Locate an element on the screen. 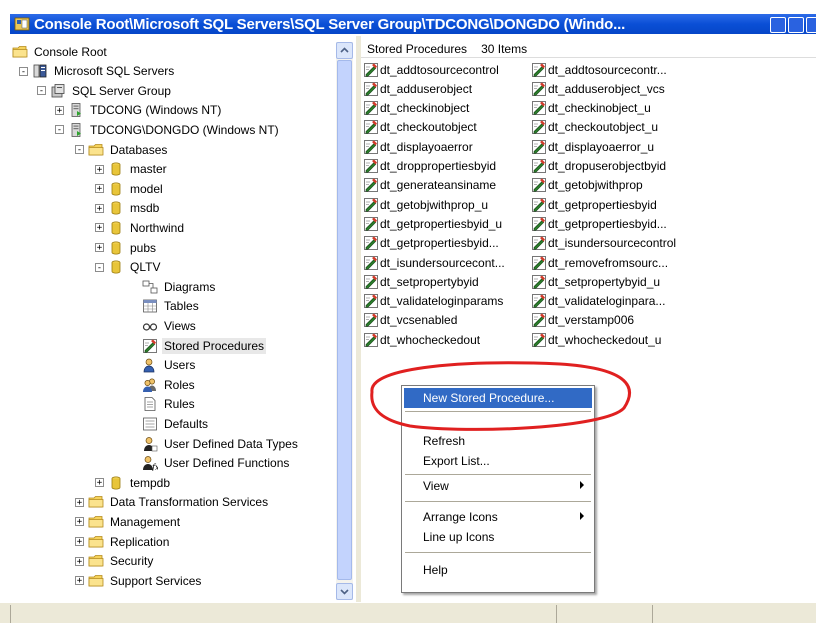 The height and width of the screenshot is (623, 816). minimize-button is located at coordinates (778, 25).